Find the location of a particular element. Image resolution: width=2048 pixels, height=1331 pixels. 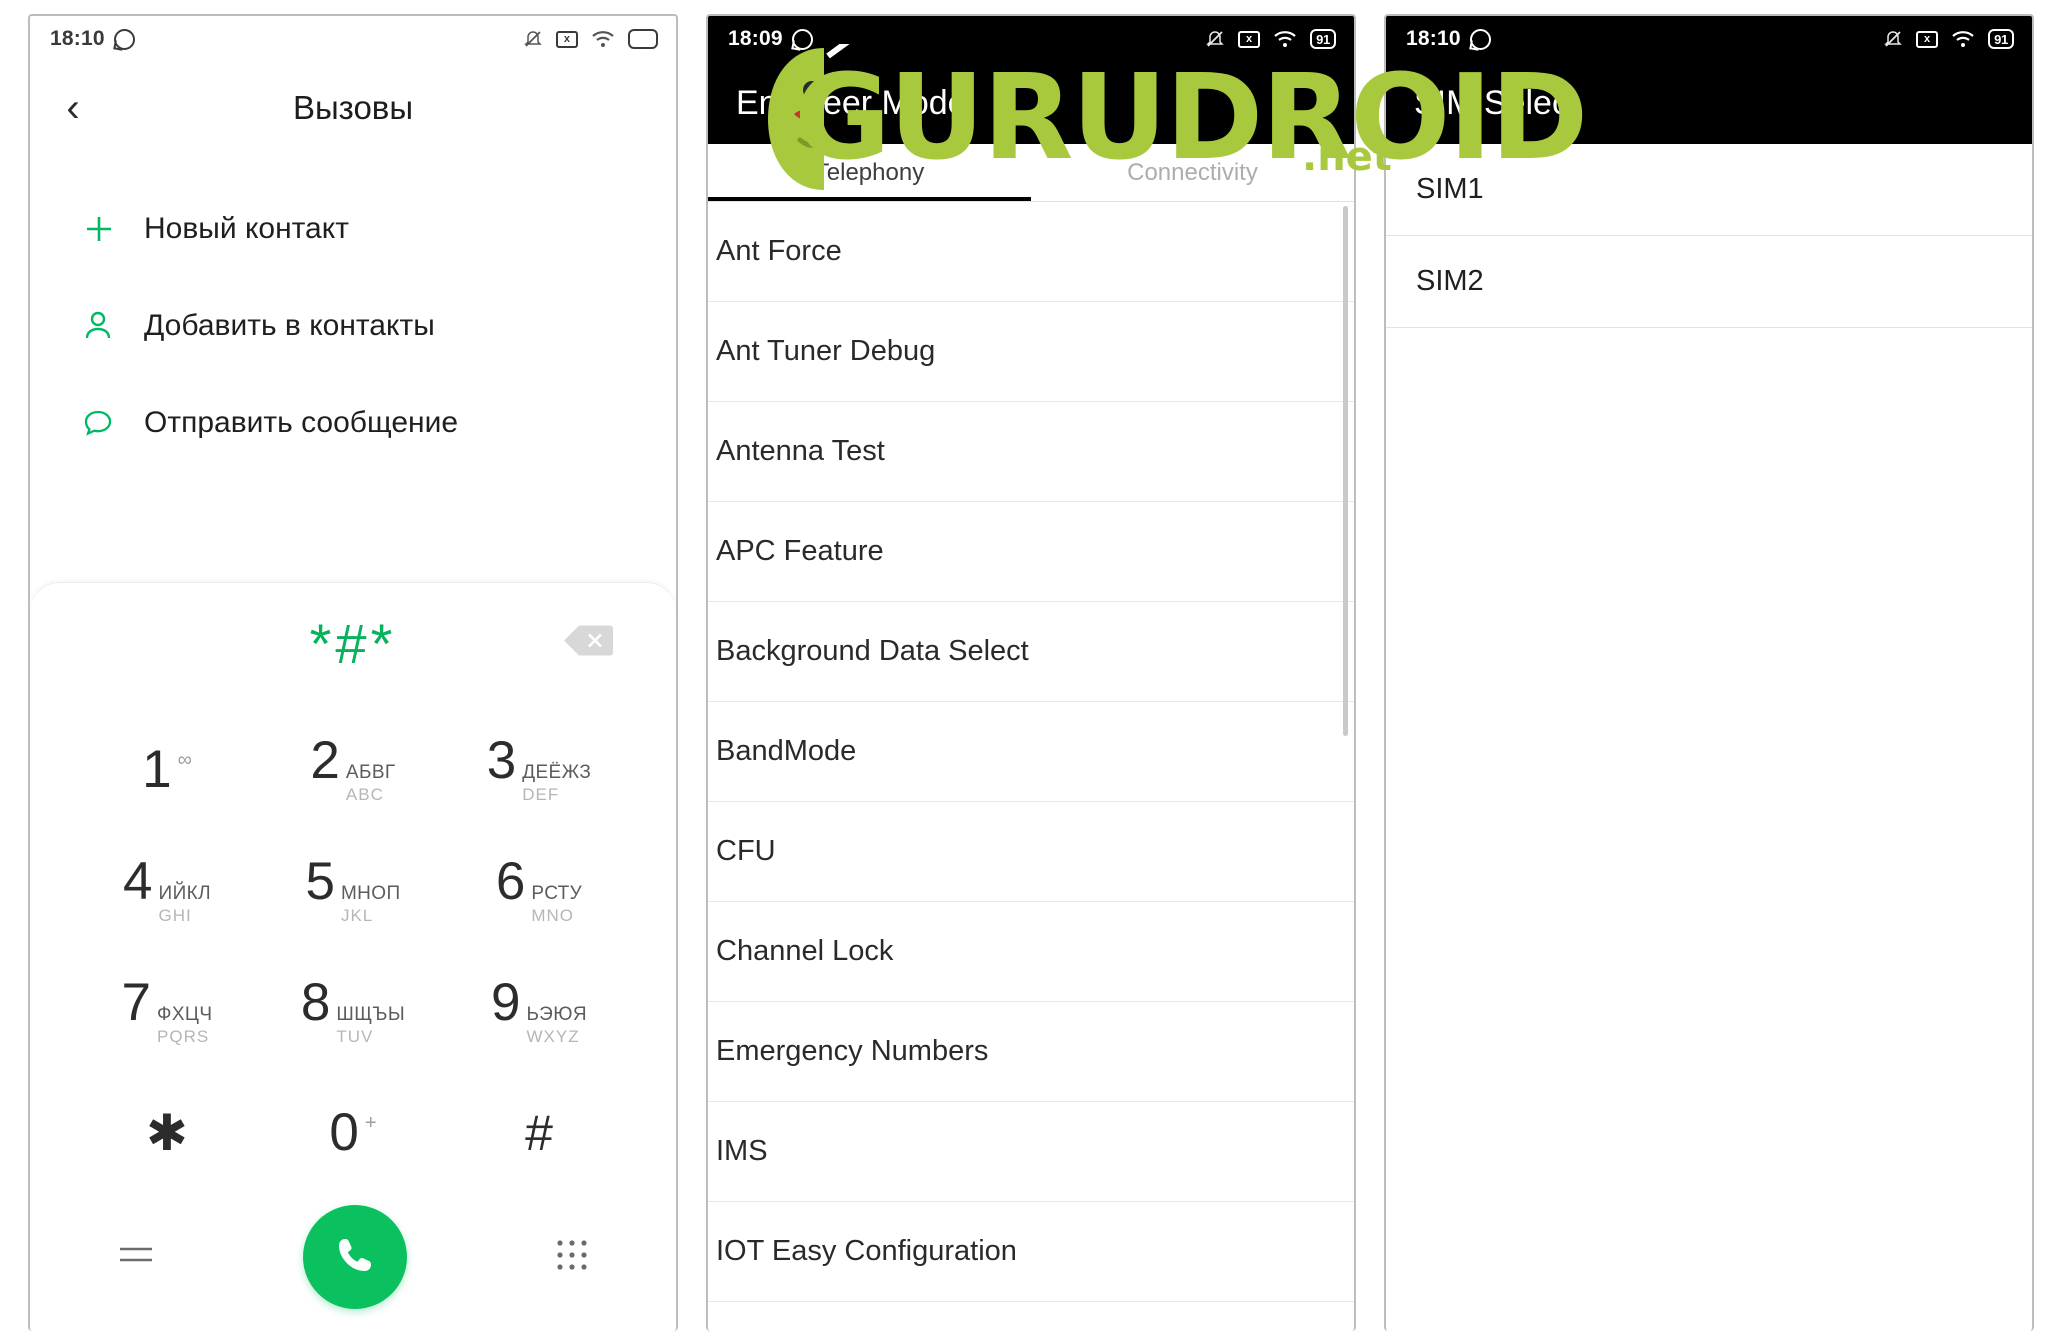

list-item: APC Feature is located at coordinates (1031, 552).